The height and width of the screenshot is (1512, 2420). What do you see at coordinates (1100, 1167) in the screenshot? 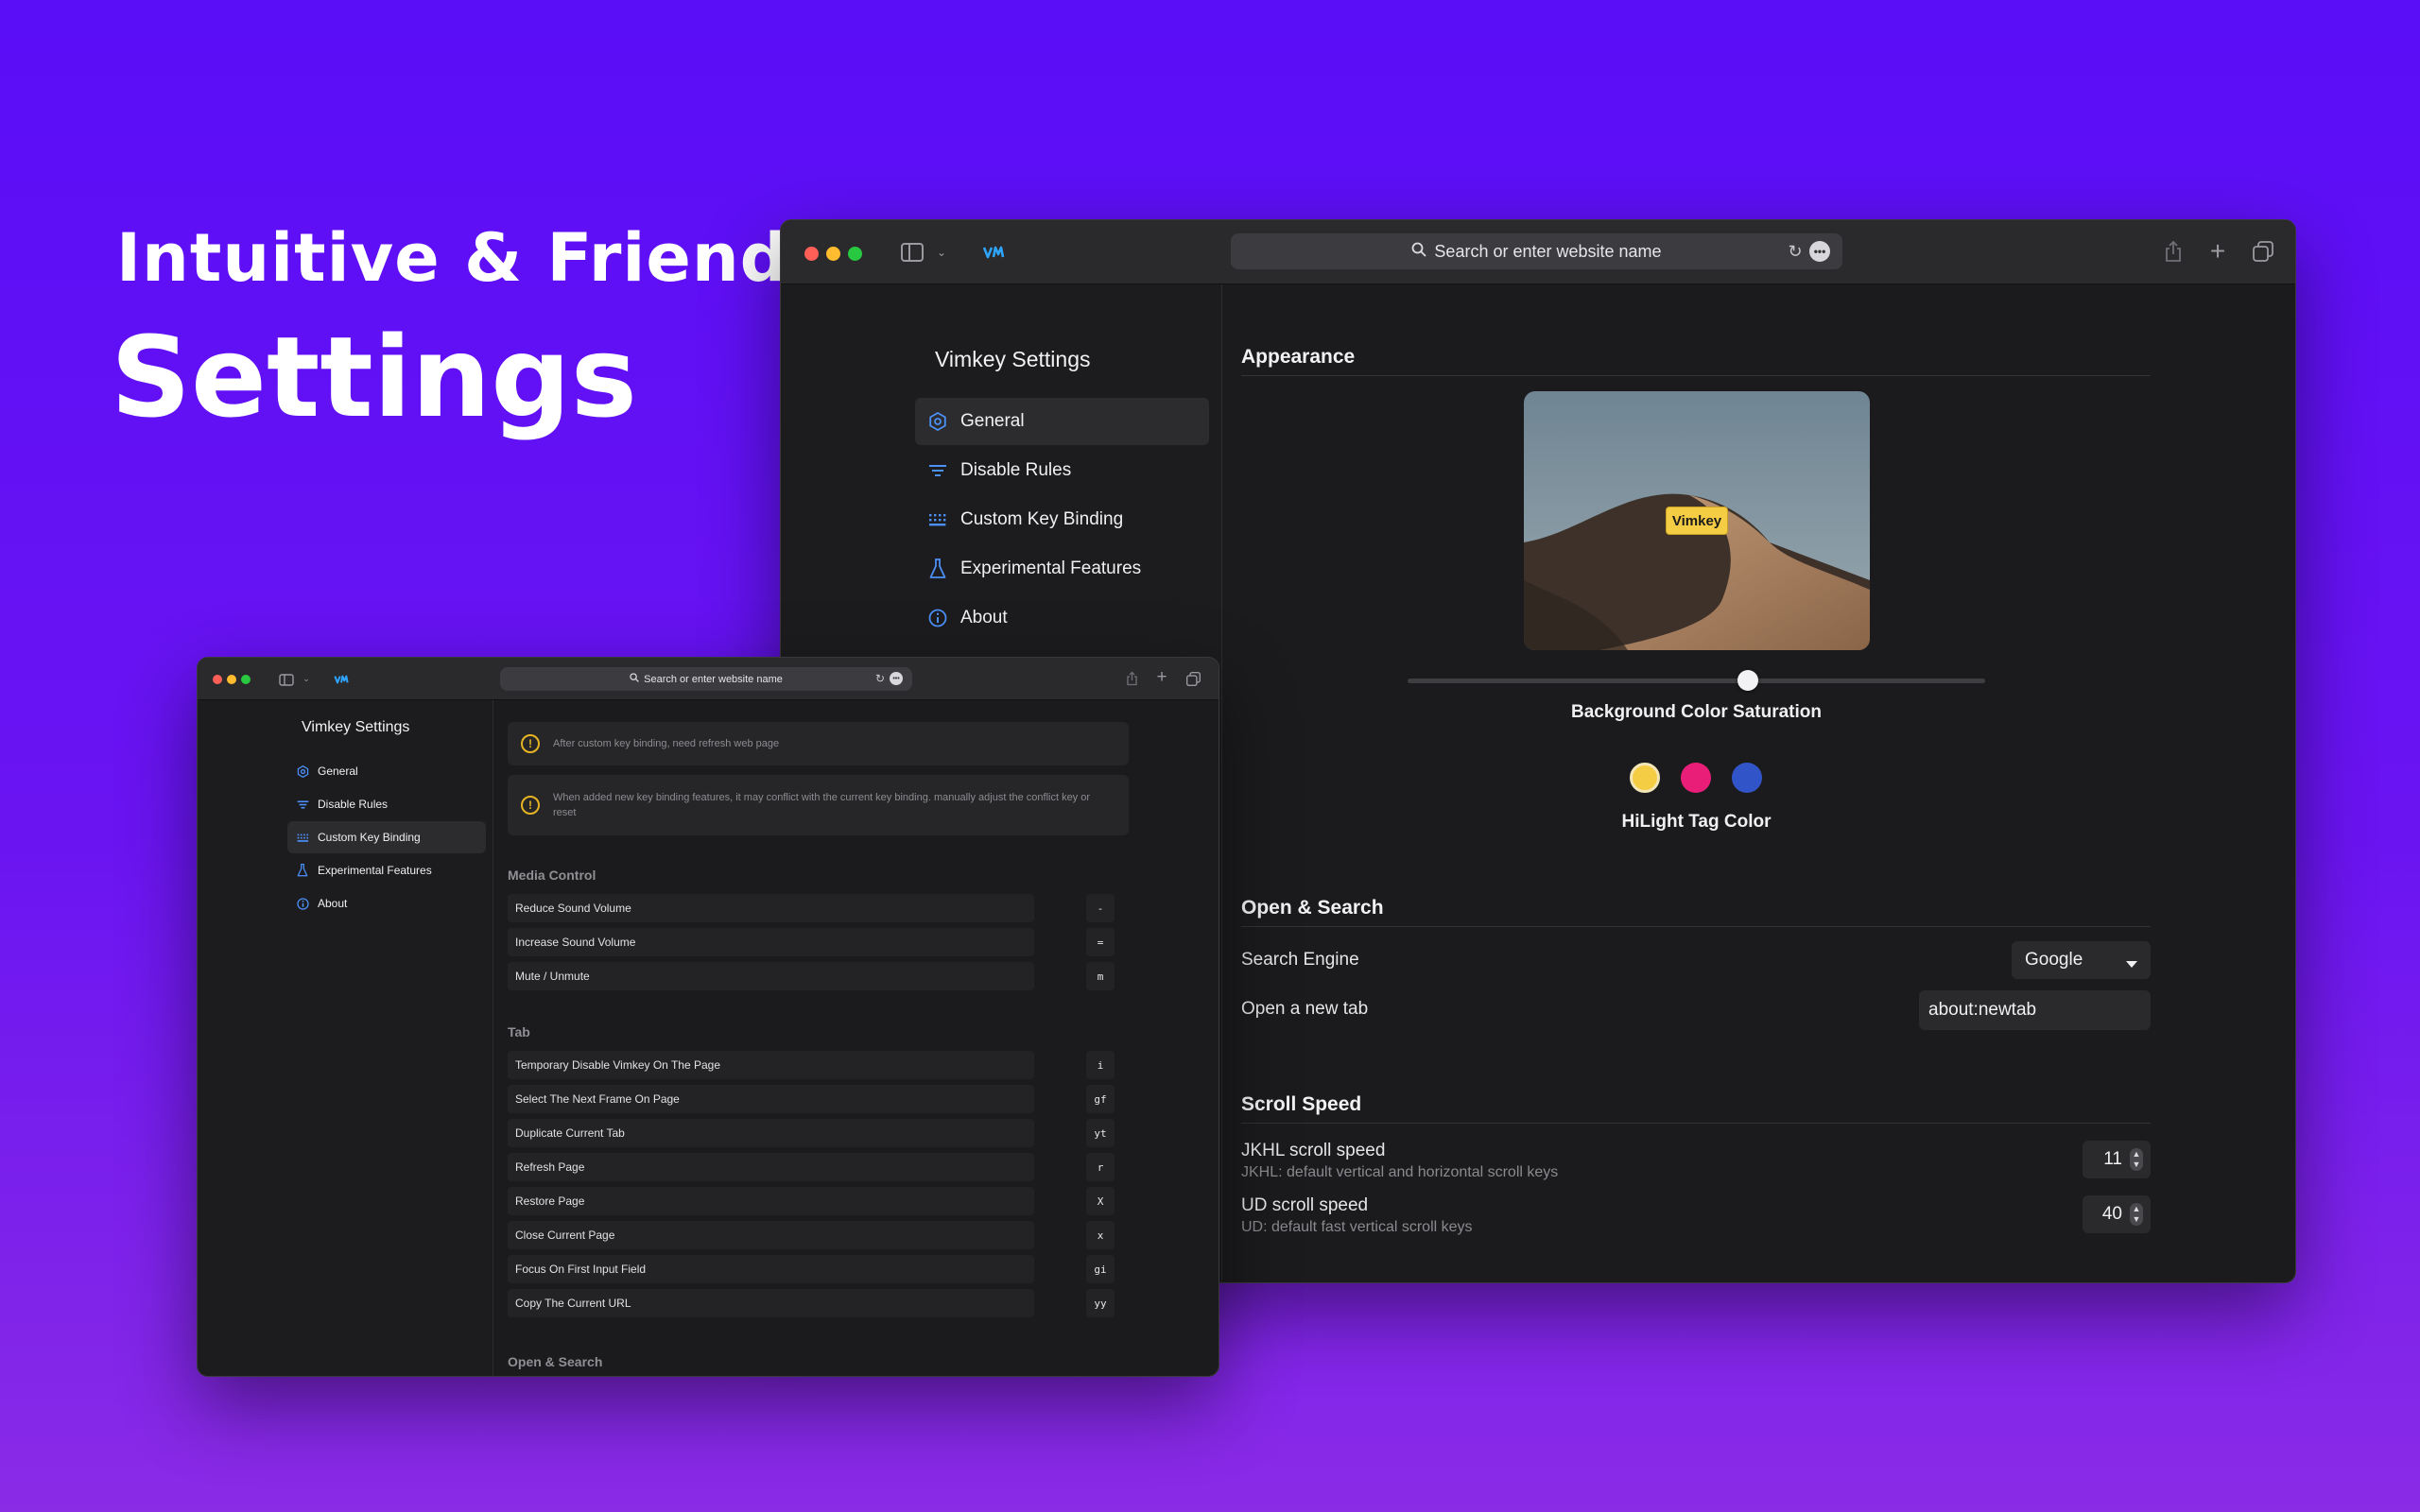
I see `shortcut-key-input: r` at bounding box center [1100, 1167].